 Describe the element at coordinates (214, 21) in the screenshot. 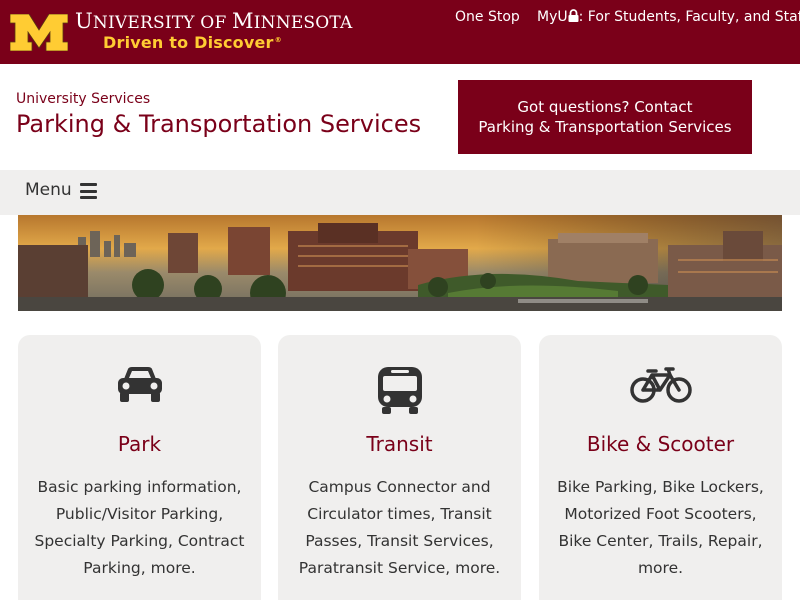

I see `university-wordmark: UNIVERSITY OF MINNESOTA` at that location.